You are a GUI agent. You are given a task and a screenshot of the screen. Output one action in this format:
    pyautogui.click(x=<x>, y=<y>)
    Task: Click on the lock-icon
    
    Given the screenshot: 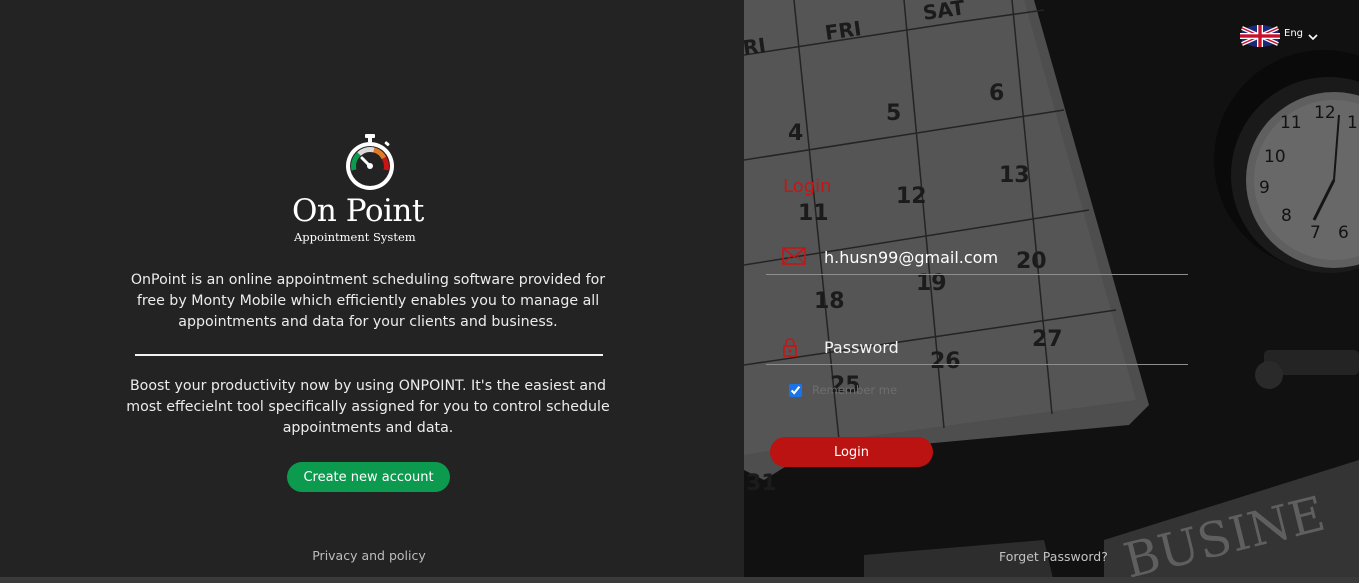 What is the action you would take?
    pyautogui.click(x=790, y=347)
    